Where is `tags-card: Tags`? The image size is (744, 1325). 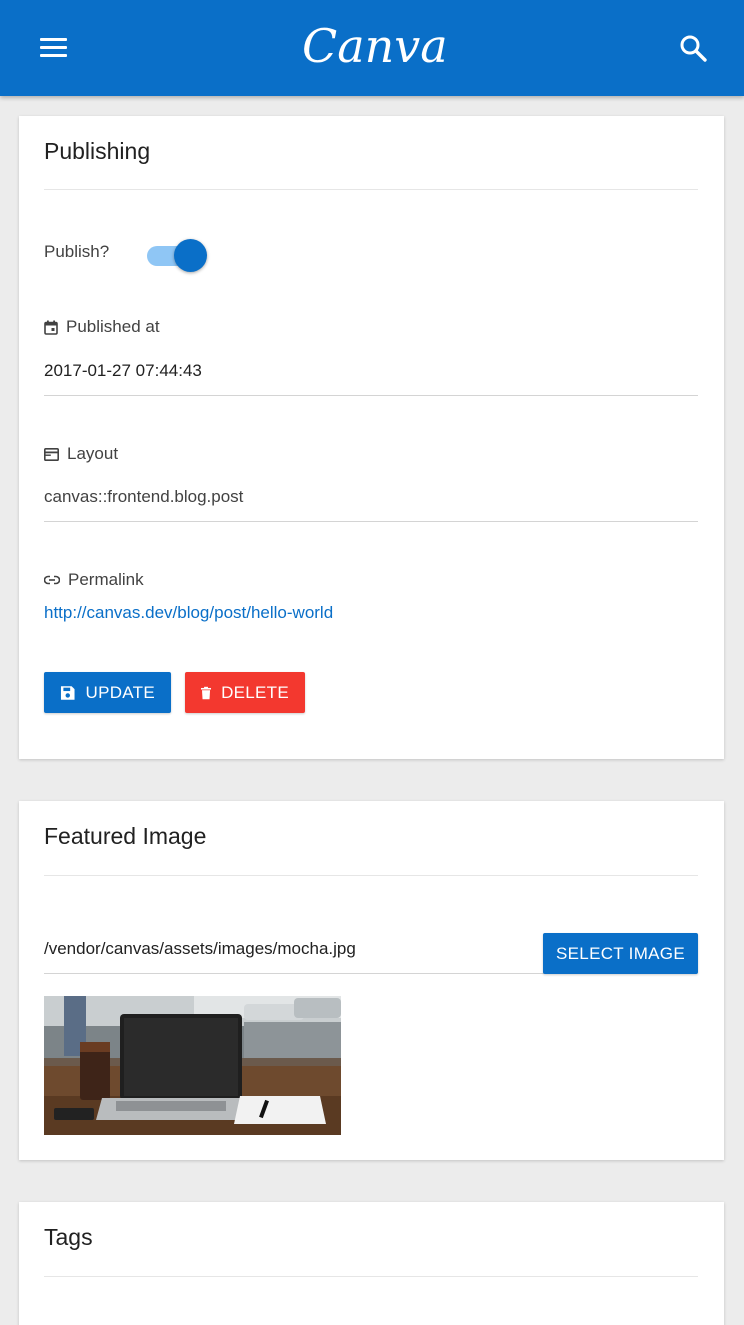 tags-card: Tags is located at coordinates (371, 1263).